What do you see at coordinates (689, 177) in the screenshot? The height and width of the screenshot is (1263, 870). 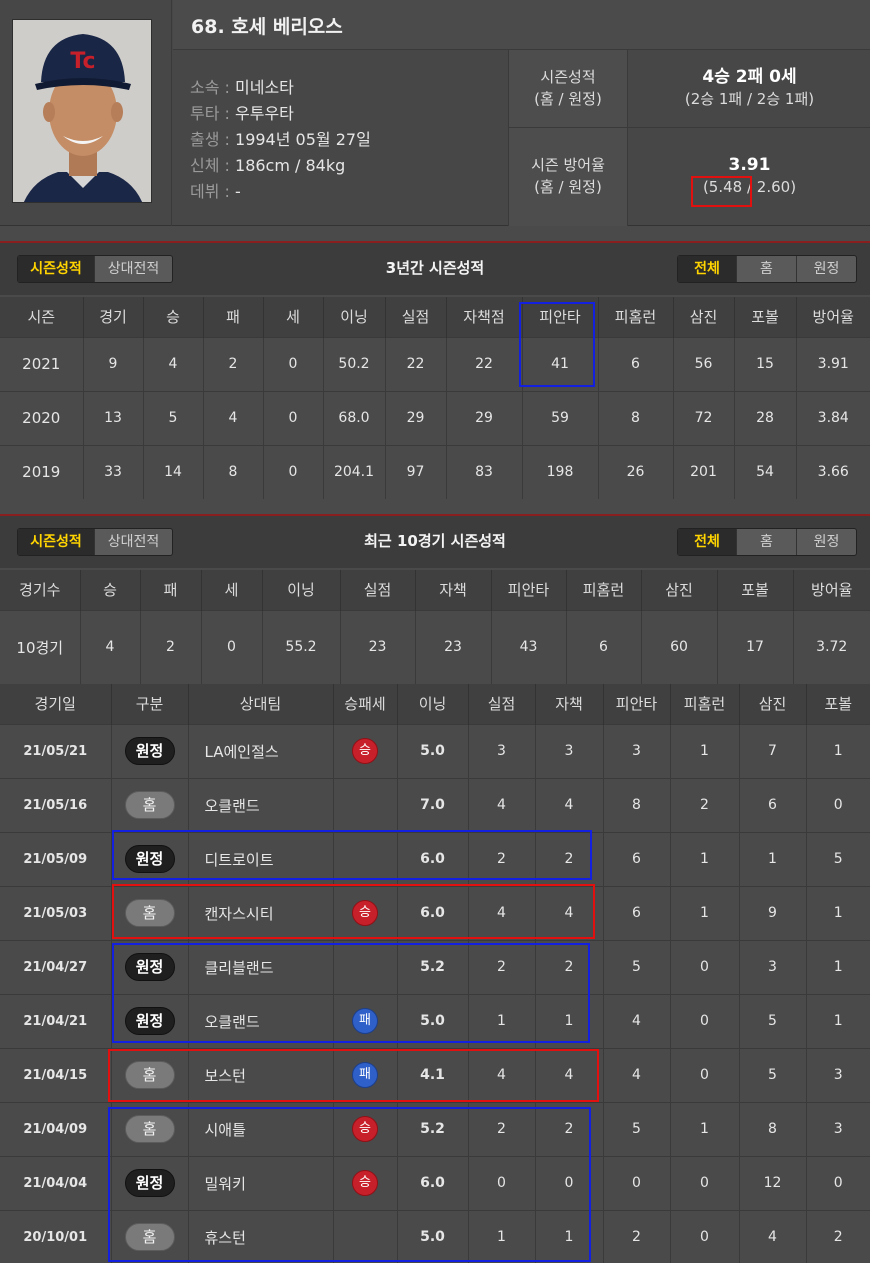 I see `season-era-box: 시즌 방어율 (홈 / 원정) 3.91 (5.48 / 2.60)` at bounding box center [689, 177].